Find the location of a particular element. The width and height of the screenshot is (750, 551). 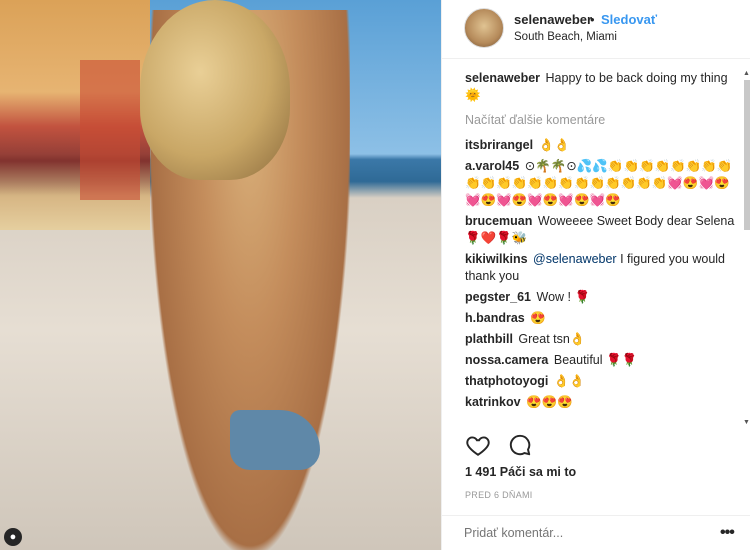

comment-username: nossa.camera is located at coordinates (506, 360).